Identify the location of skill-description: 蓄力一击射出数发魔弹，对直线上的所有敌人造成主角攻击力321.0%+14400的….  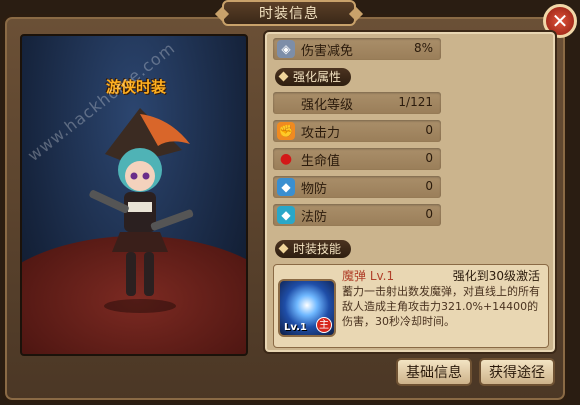
(441, 306).